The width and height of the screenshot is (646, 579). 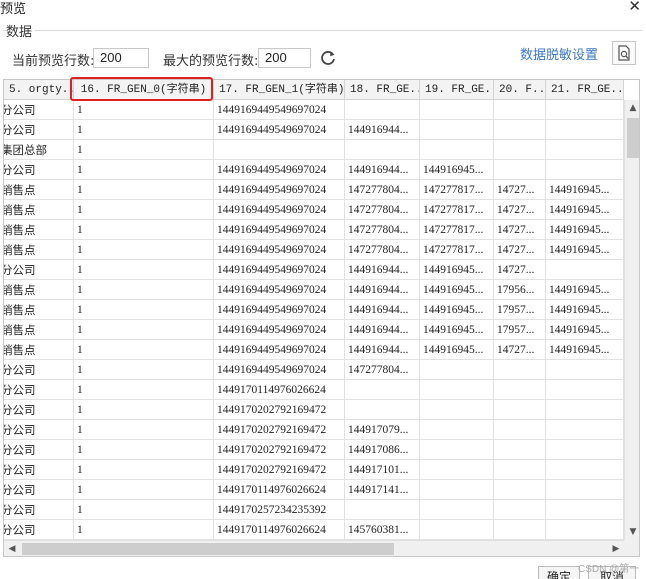 I want to click on table-cell: 集团总部, so click(x=39, y=150).